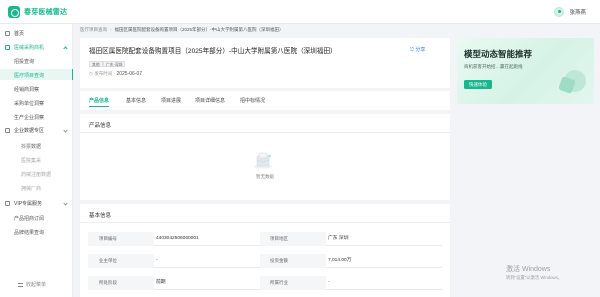 The width and height of the screenshot is (600, 297). Describe the element at coordinates (100, 126) in the screenshot. I see `section-title: 产品信息` at that location.